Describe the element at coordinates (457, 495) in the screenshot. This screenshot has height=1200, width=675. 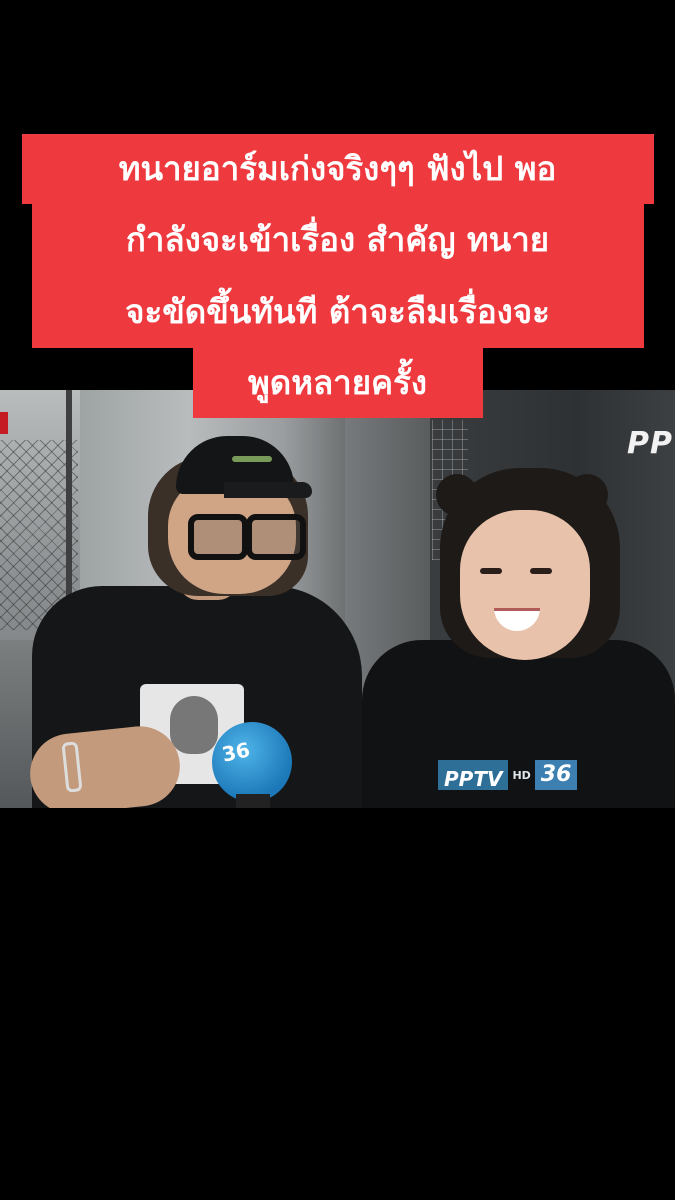
I see `woman-hair-bun-left` at that location.